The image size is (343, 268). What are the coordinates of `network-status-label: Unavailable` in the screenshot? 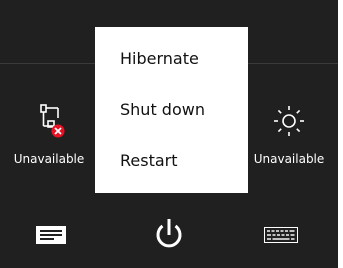 It's located at (49, 159).